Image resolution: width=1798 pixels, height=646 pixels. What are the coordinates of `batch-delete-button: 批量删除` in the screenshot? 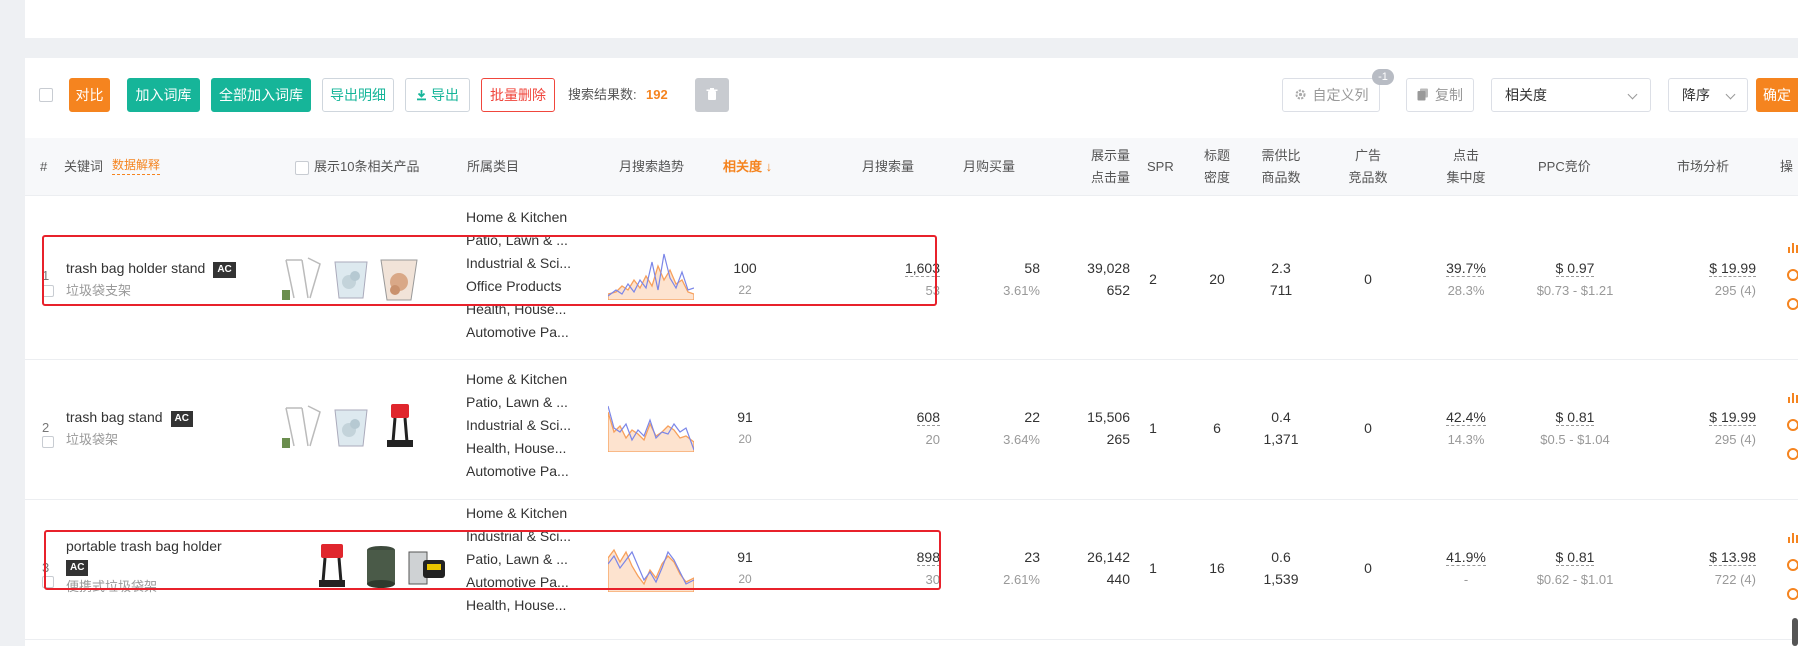 It's located at (518, 95).